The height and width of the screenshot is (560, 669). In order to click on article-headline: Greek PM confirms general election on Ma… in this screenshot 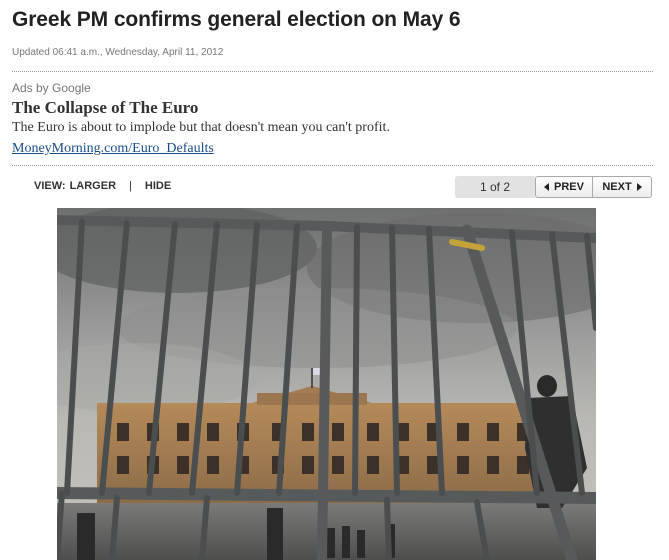, I will do `click(236, 19)`.